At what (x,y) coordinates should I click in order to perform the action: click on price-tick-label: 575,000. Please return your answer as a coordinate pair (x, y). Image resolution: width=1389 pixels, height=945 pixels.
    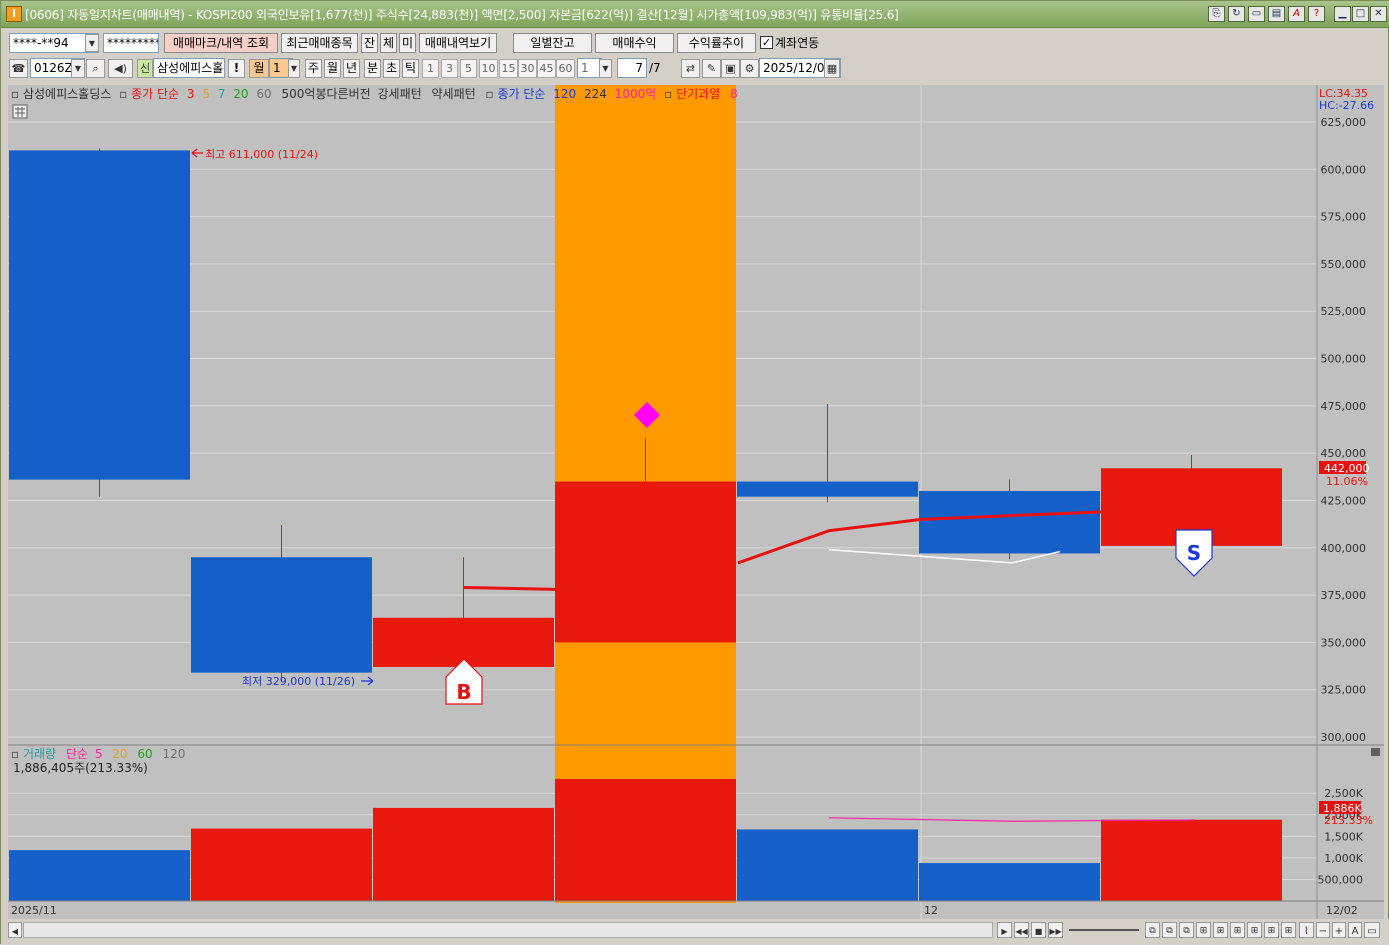
    Looking at the image, I should click on (1344, 217).